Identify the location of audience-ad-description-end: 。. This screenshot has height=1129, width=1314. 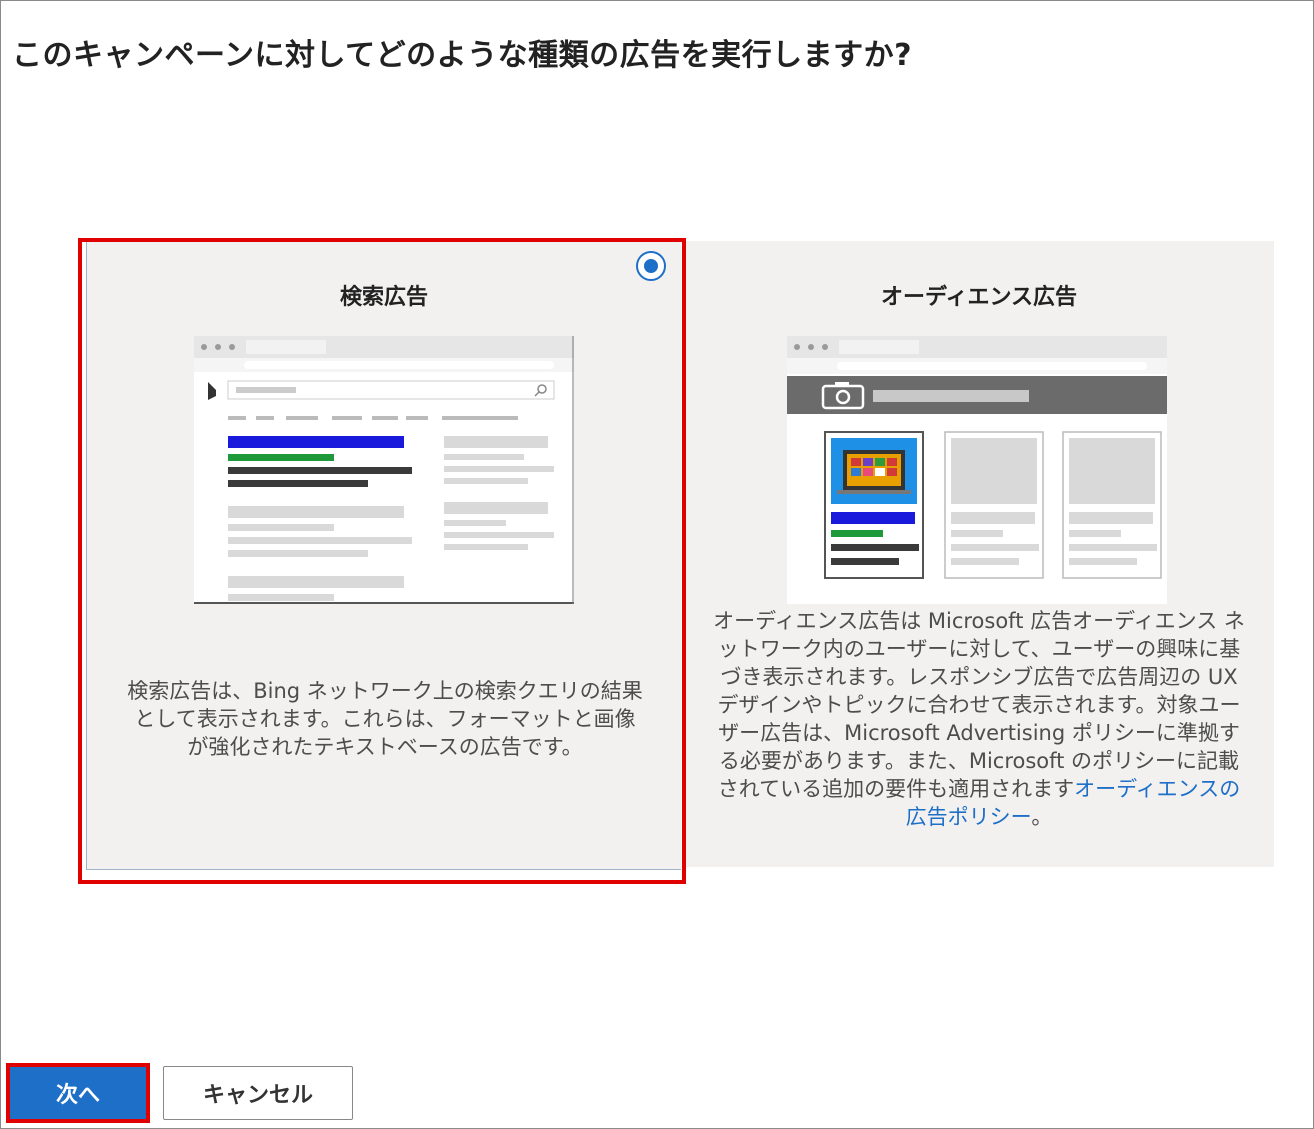
(1042, 817).